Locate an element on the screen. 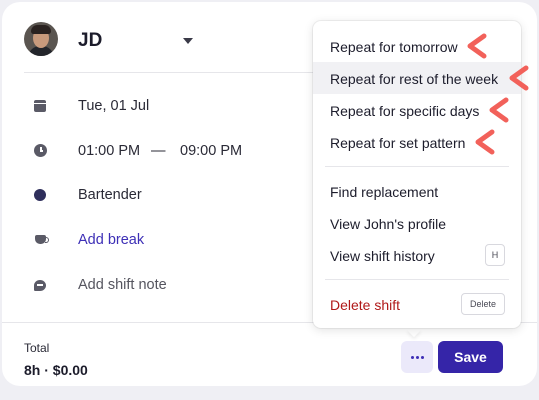  menu-item-label: Delete shift is located at coordinates (365, 305).